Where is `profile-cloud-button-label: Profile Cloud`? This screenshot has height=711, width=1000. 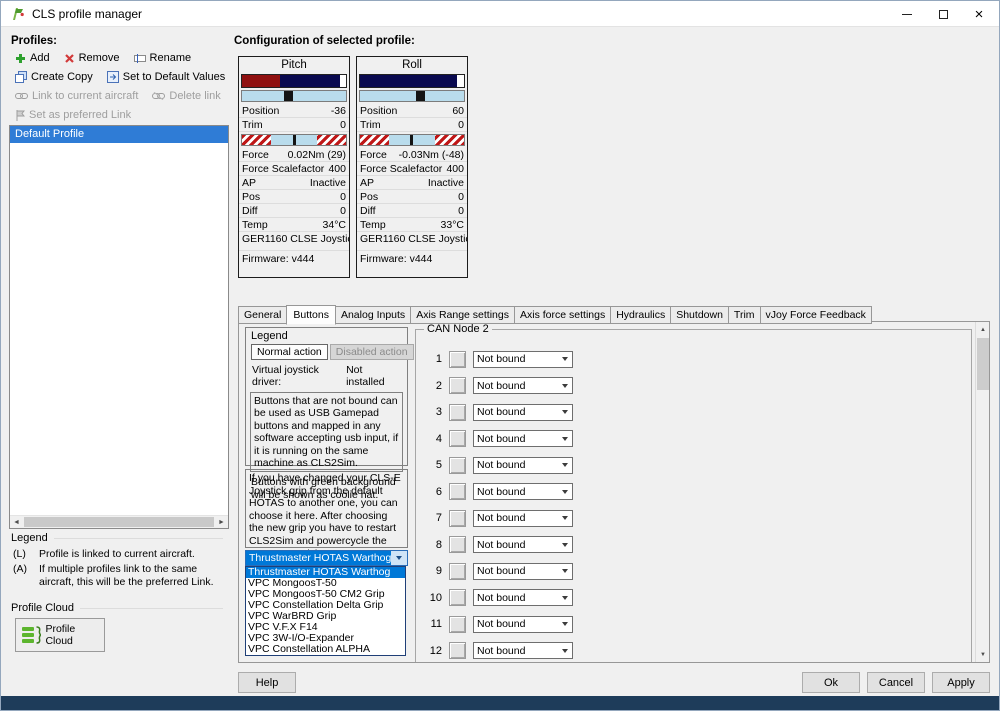
profile-cloud-button-label: Profile Cloud is located at coordinates (60, 635).